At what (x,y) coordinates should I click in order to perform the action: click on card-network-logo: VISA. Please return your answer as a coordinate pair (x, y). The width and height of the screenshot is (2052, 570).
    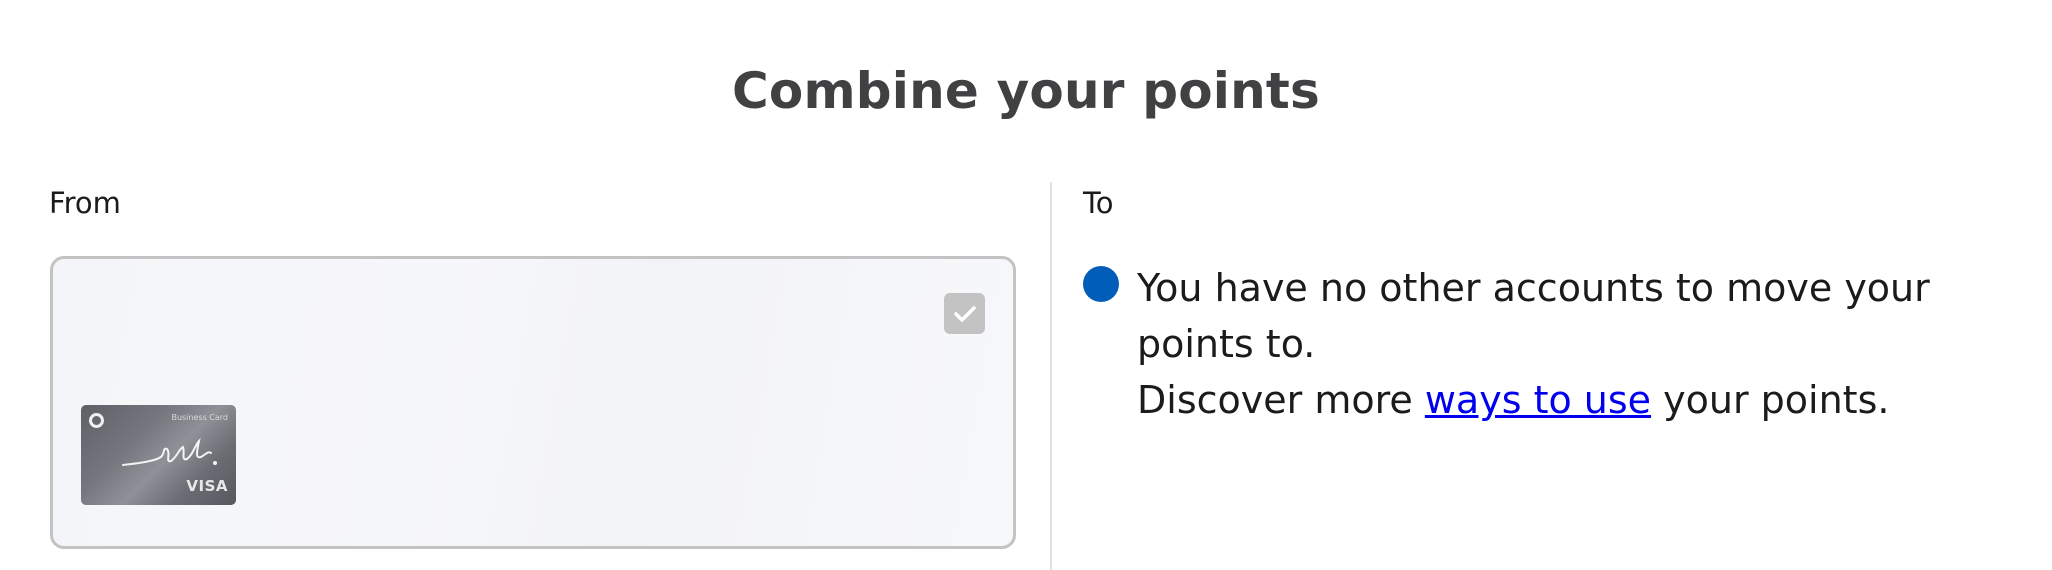
    Looking at the image, I should click on (207, 486).